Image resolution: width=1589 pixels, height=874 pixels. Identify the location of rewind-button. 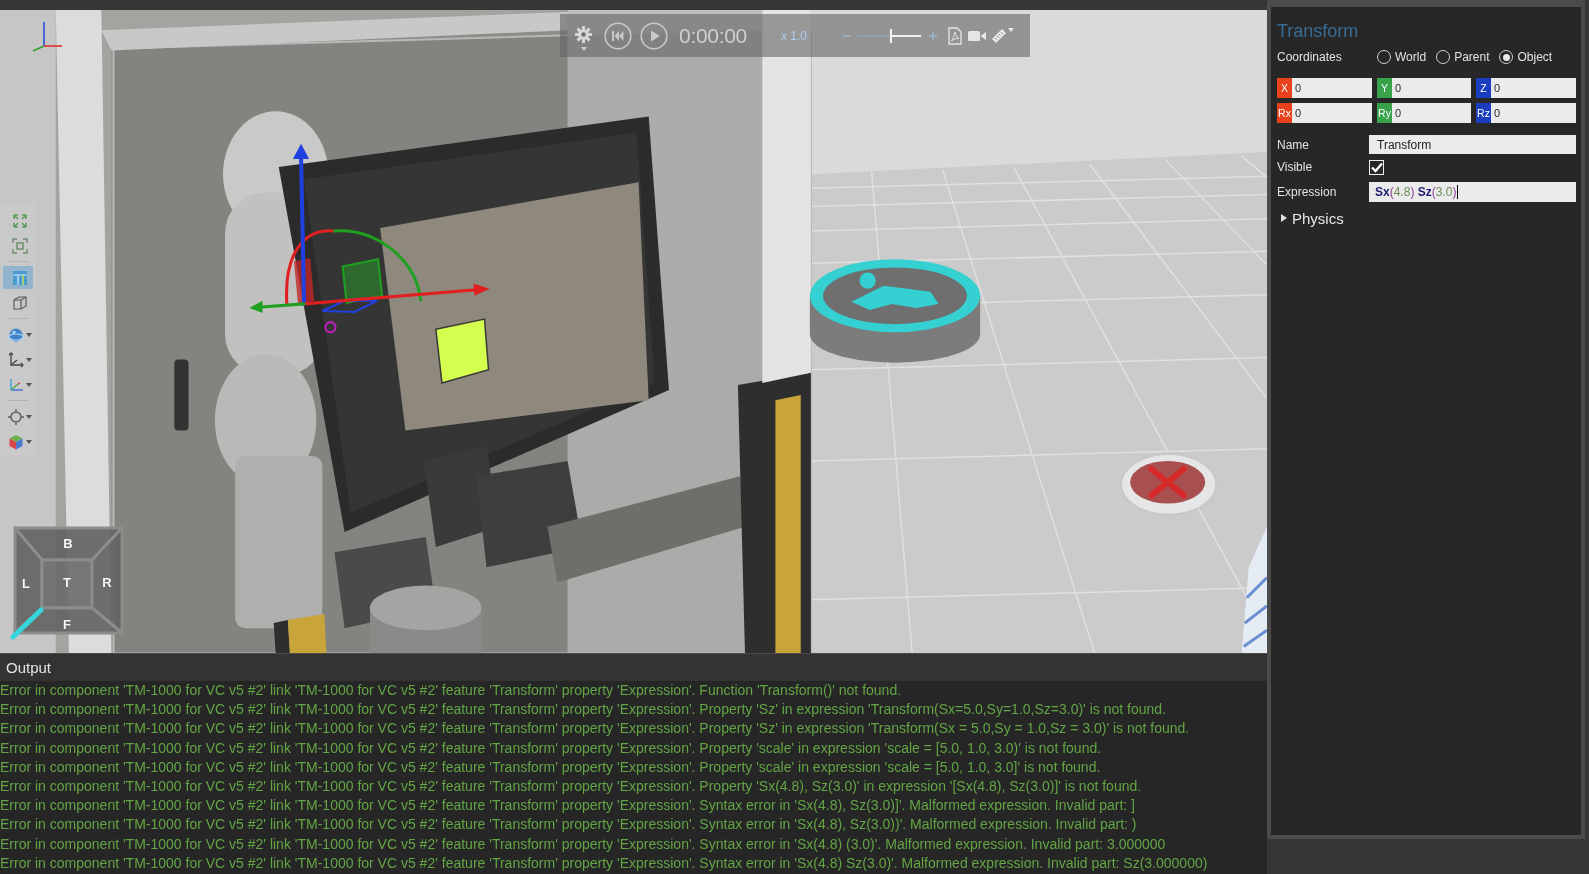
(618, 35).